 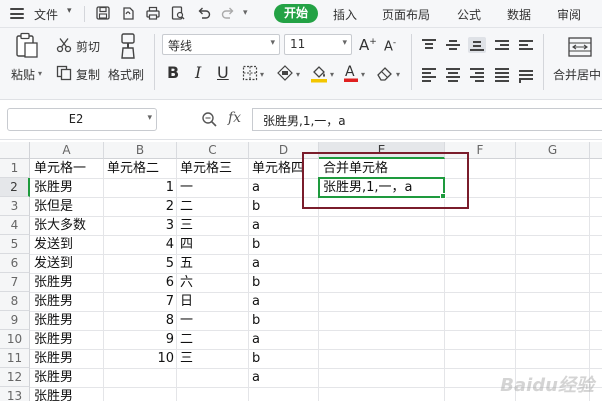 I want to click on cell-d7: b, so click(x=284, y=282).